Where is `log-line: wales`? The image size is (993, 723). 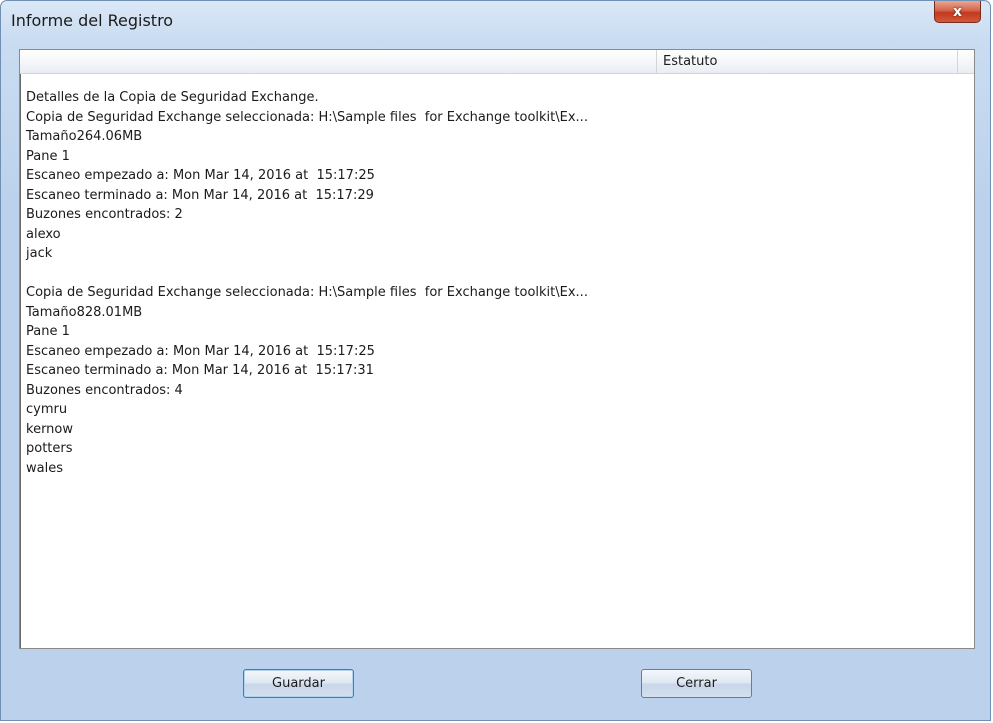
log-line: wales is located at coordinates (44, 468).